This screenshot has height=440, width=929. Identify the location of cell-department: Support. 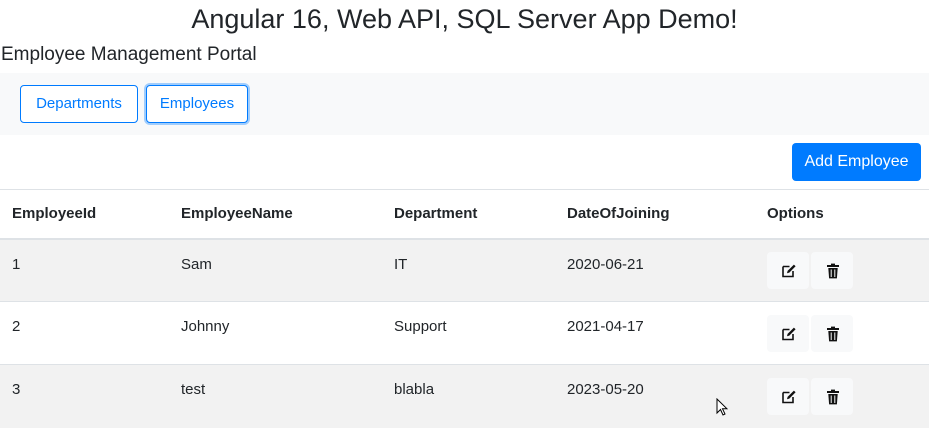
(468, 333).